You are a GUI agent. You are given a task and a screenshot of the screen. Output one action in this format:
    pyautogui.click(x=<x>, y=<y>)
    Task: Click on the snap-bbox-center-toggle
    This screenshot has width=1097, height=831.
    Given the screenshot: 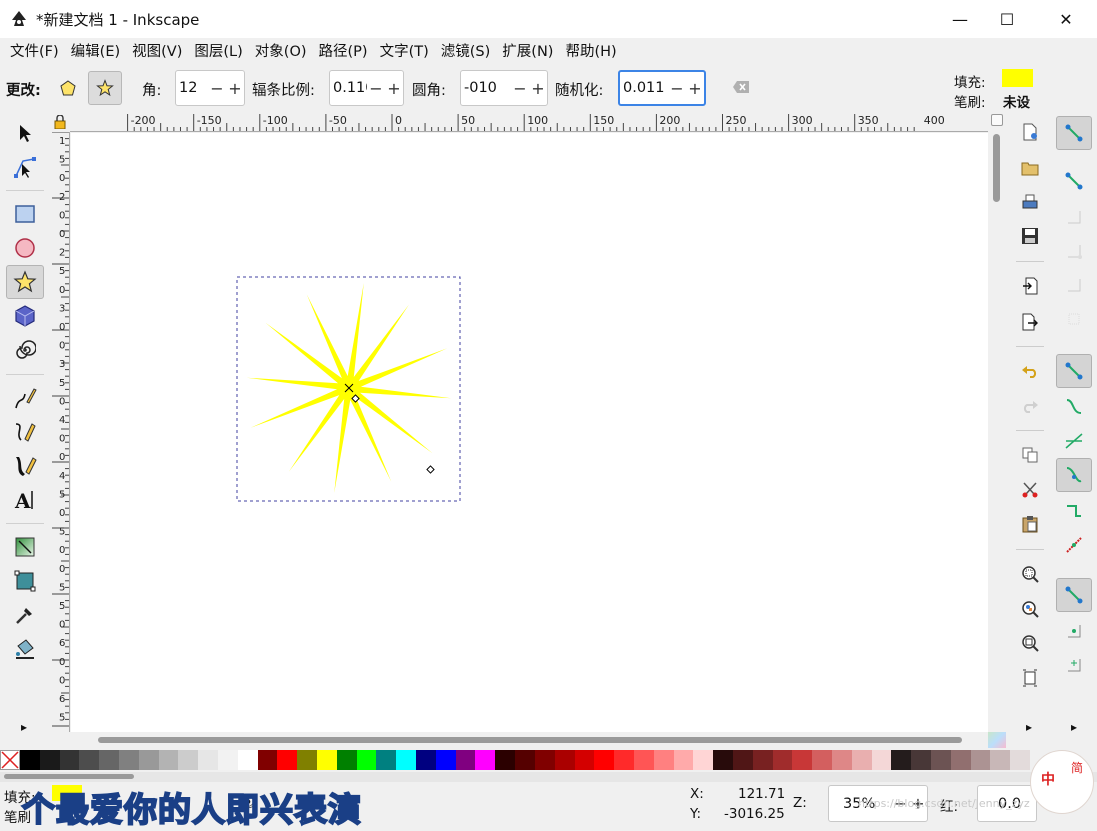 What is the action you would take?
    pyautogui.click(x=1074, y=319)
    